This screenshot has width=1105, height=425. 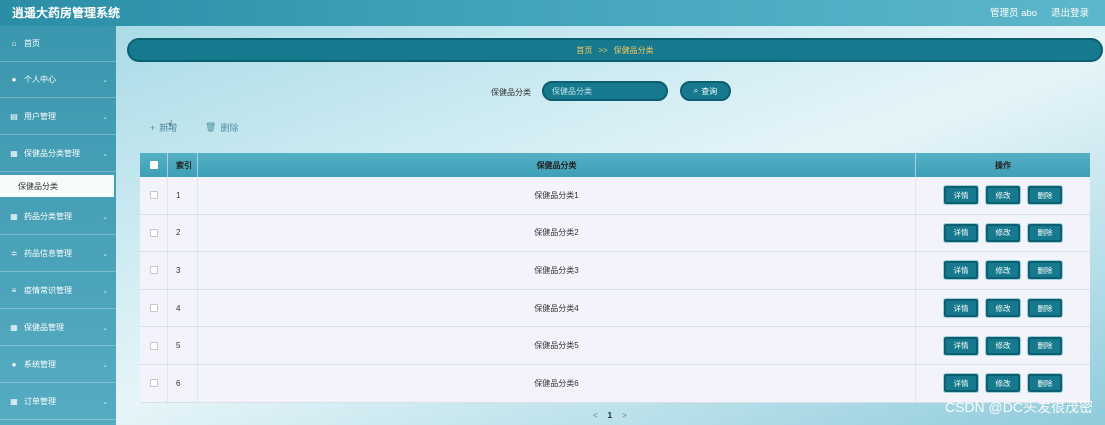 I want to click on pagination: < 1 >, so click(x=610, y=415).